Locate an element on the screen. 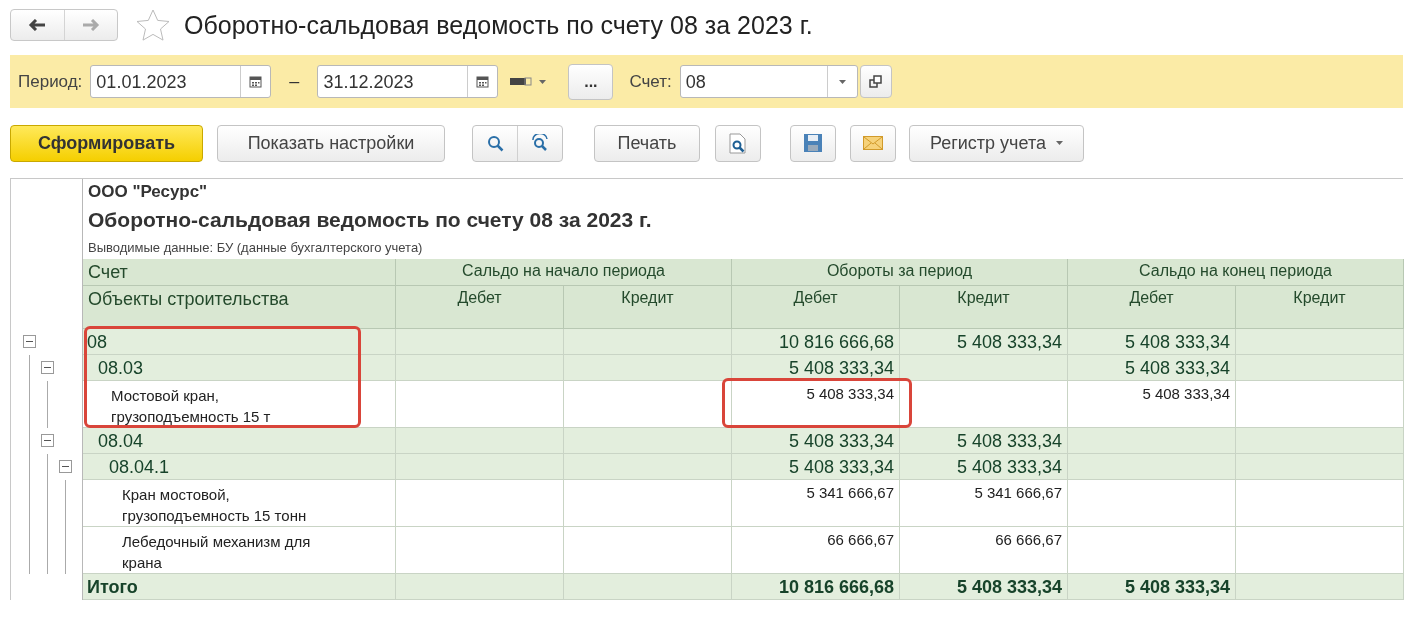 The width and height of the screenshot is (1412, 618). battery-icon is located at coordinates (522, 81).